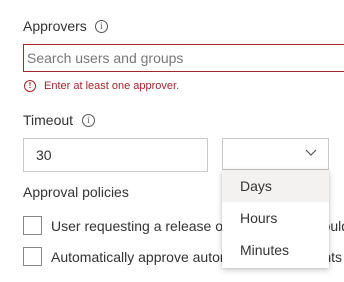  What do you see at coordinates (30, 86) in the screenshot?
I see `error-circle-icon: !` at bounding box center [30, 86].